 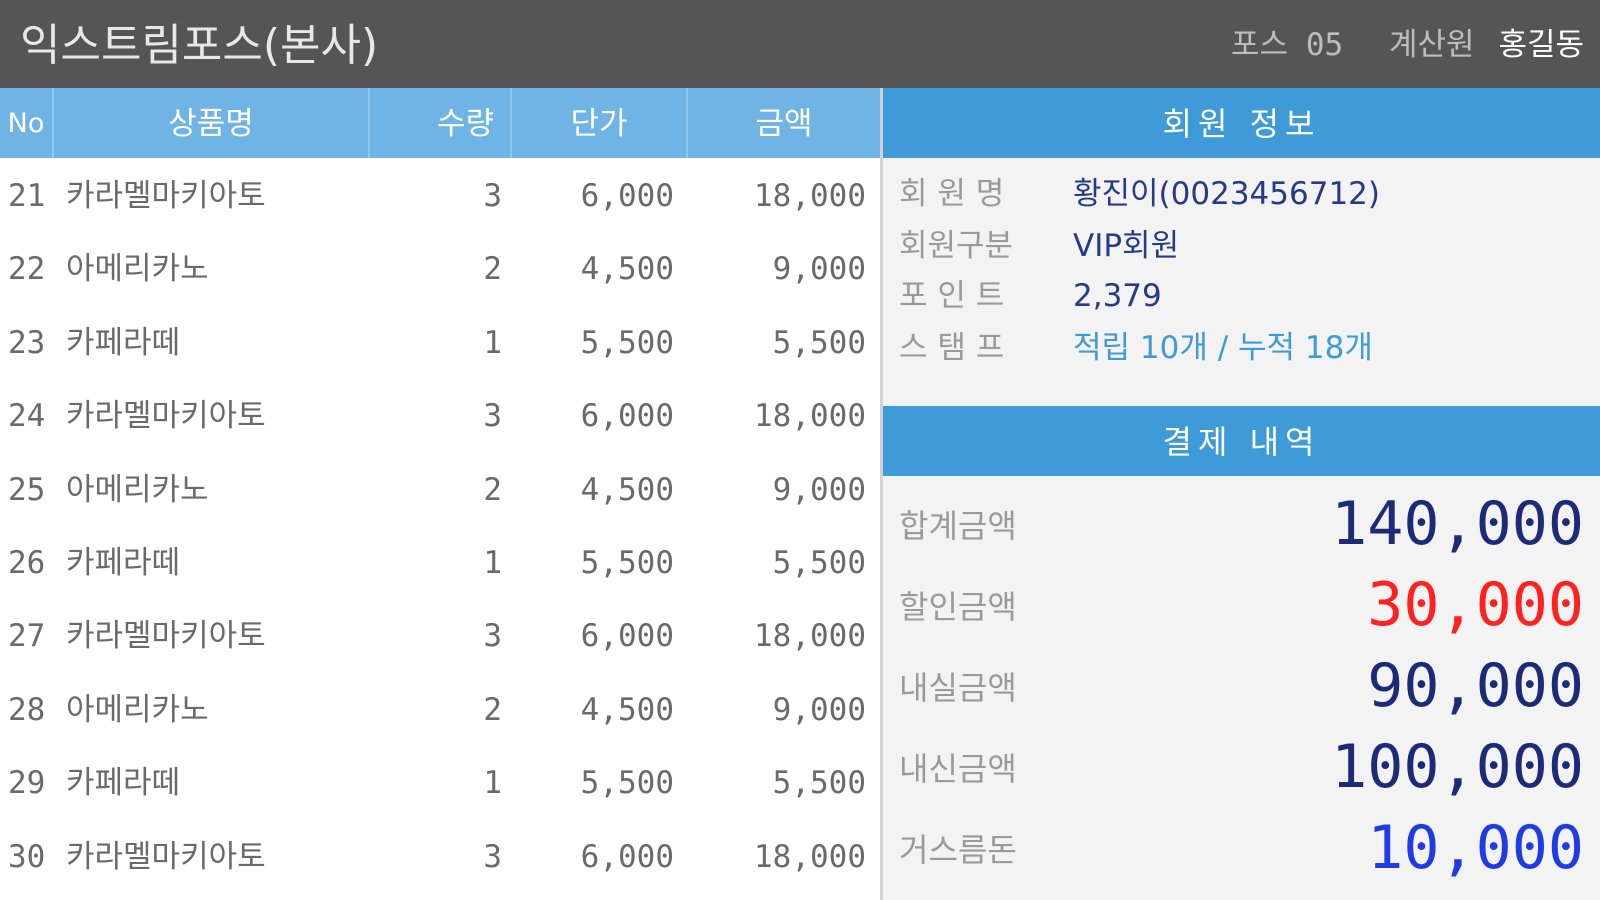 I want to click on column-header-no: No, so click(x=27, y=123).